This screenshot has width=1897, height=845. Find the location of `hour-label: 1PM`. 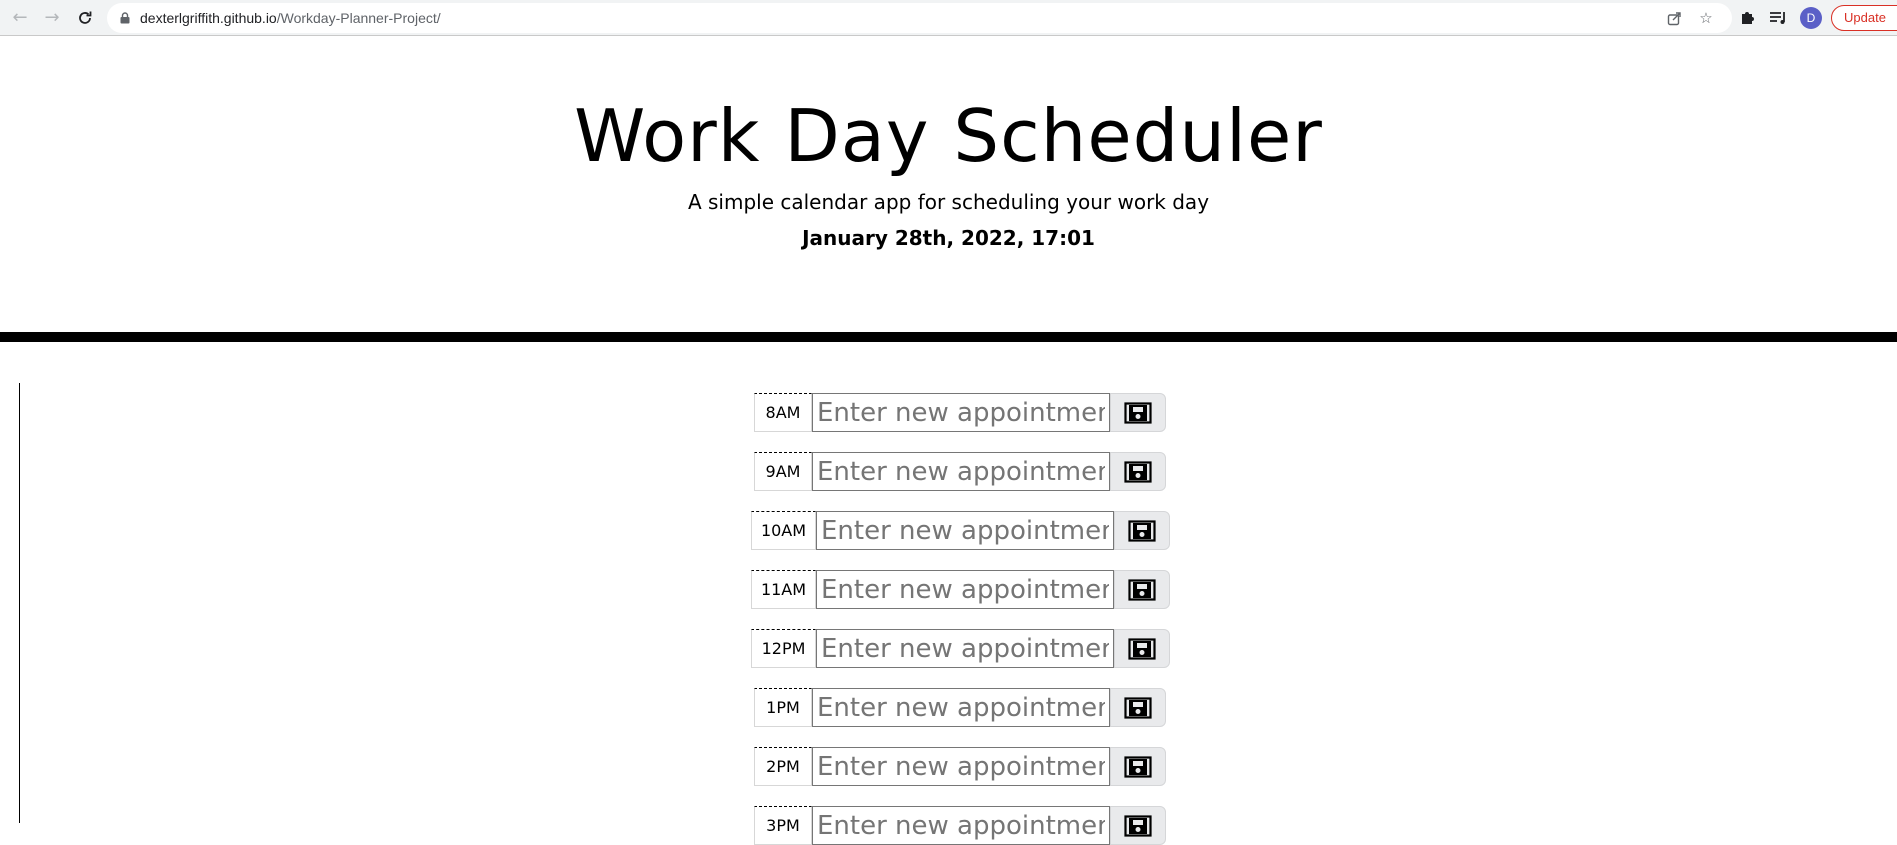

hour-label: 1PM is located at coordinates (783, 707).